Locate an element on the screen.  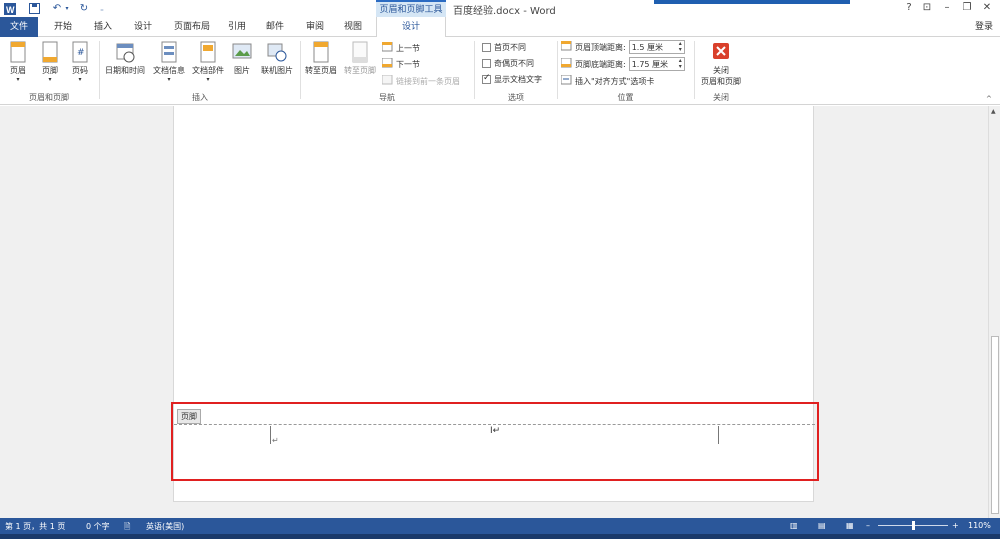
language-status: 英语(美国) is located at coordinates (165, 526).